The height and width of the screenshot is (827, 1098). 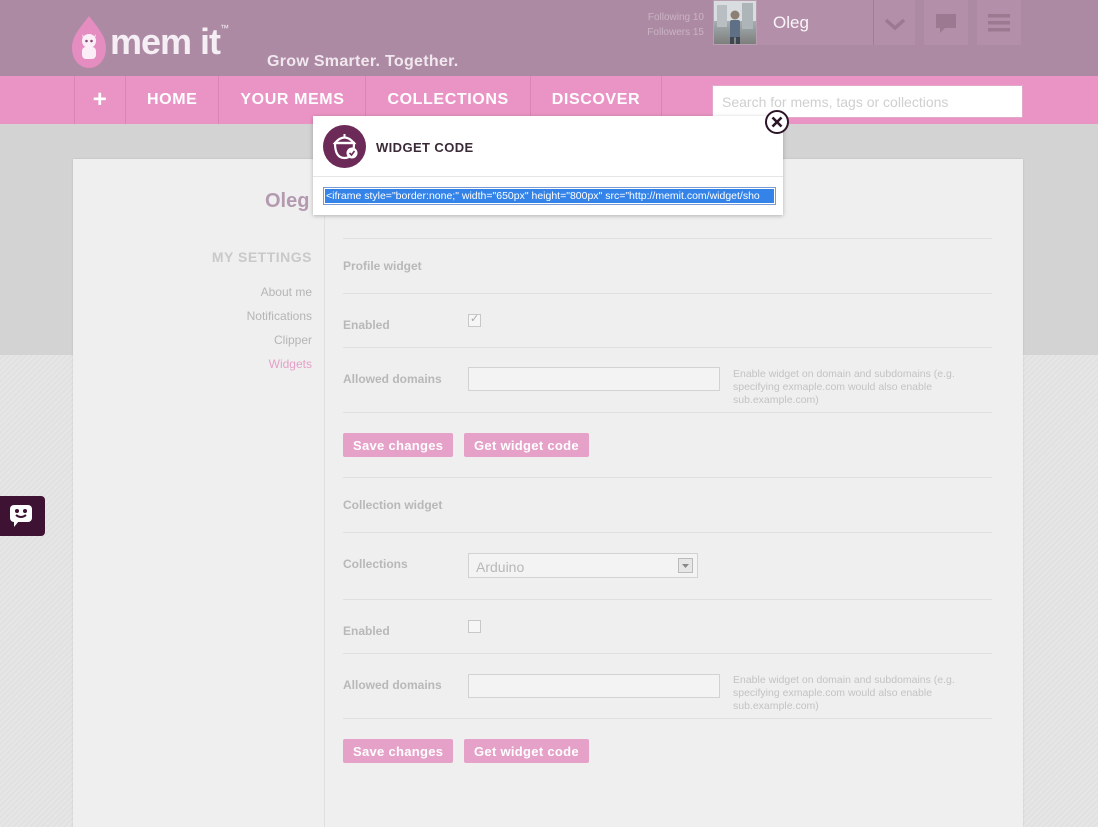 What do you see at coordinates (231, 364) in the screenshot?
I see `sidebar-item-widgets: Widgets` at bounding box center [231, 364].